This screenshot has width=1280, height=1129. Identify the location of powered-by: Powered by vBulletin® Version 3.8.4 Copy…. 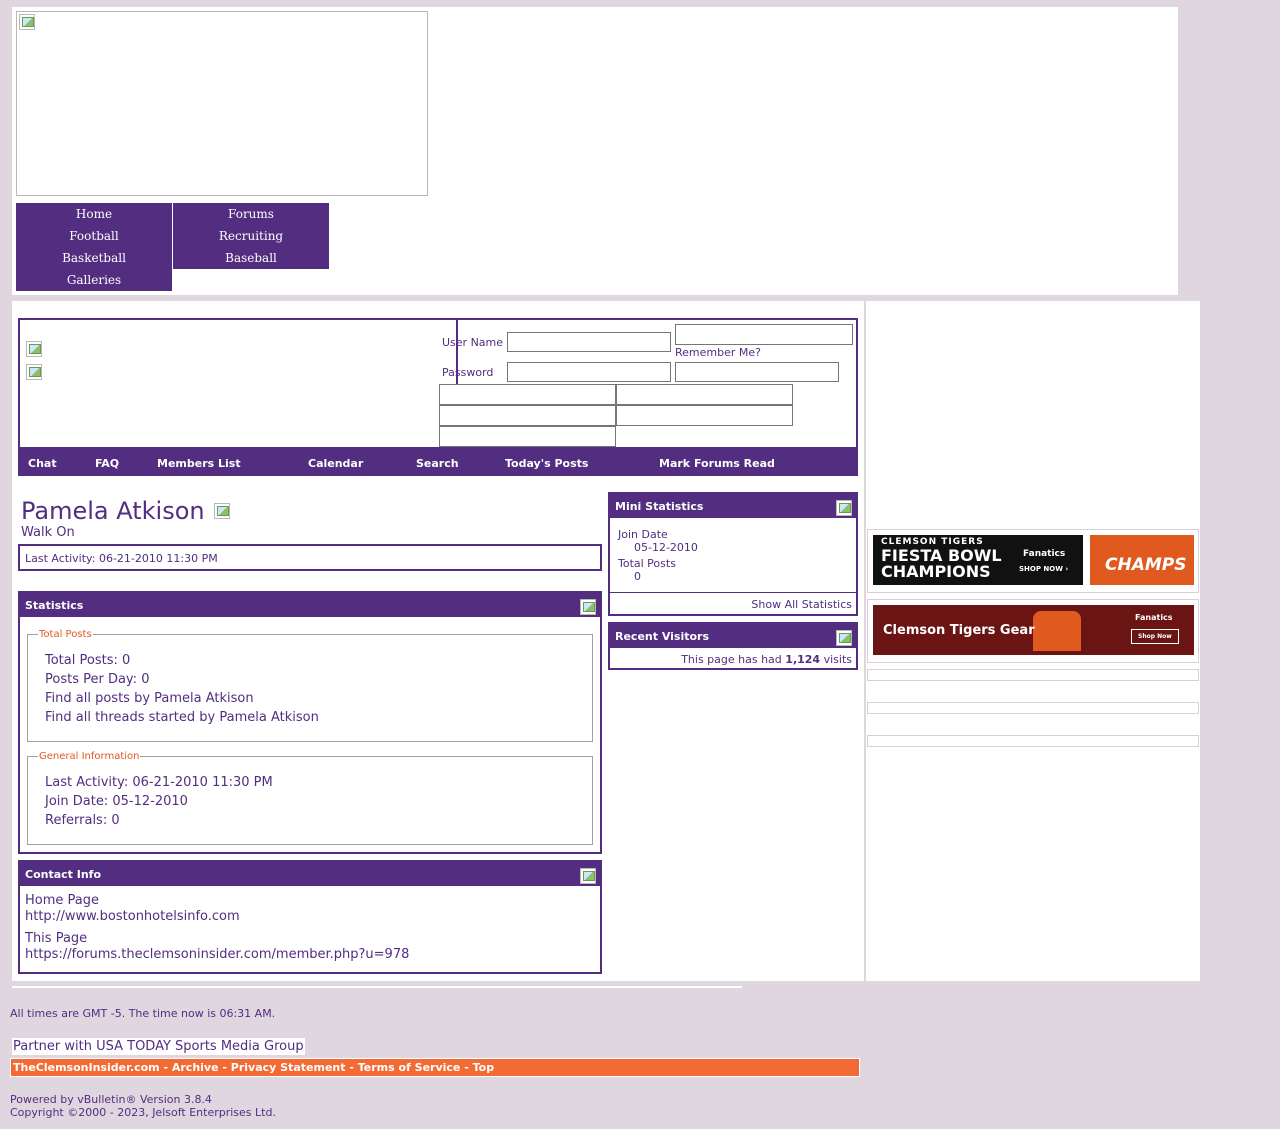
(143, 1106).